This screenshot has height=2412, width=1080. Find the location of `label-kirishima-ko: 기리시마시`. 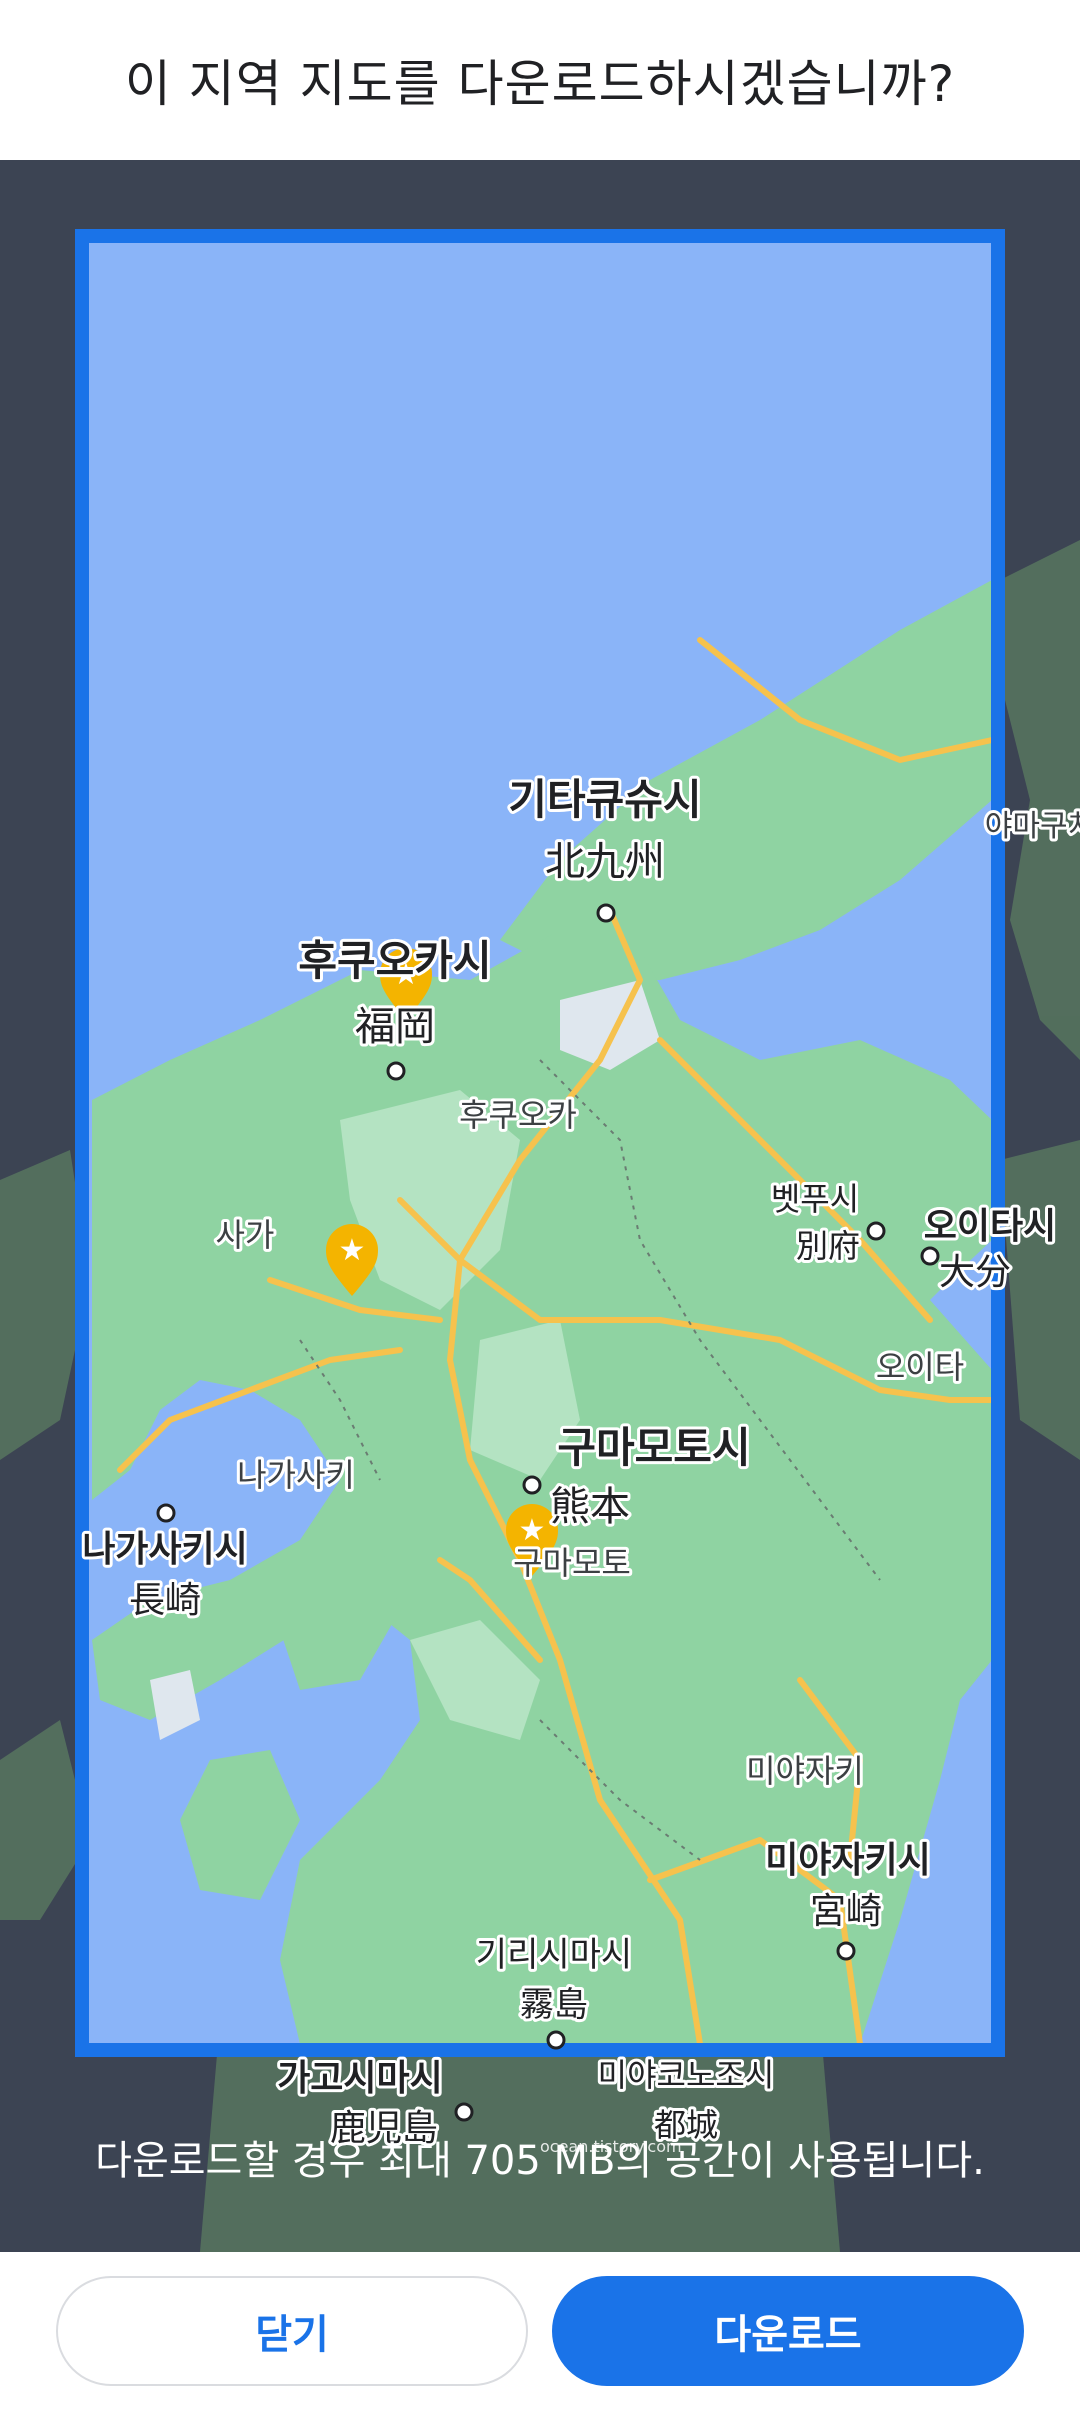

label-kirishima-ko: 기리시마시 is located at coordinates (554, 1955).